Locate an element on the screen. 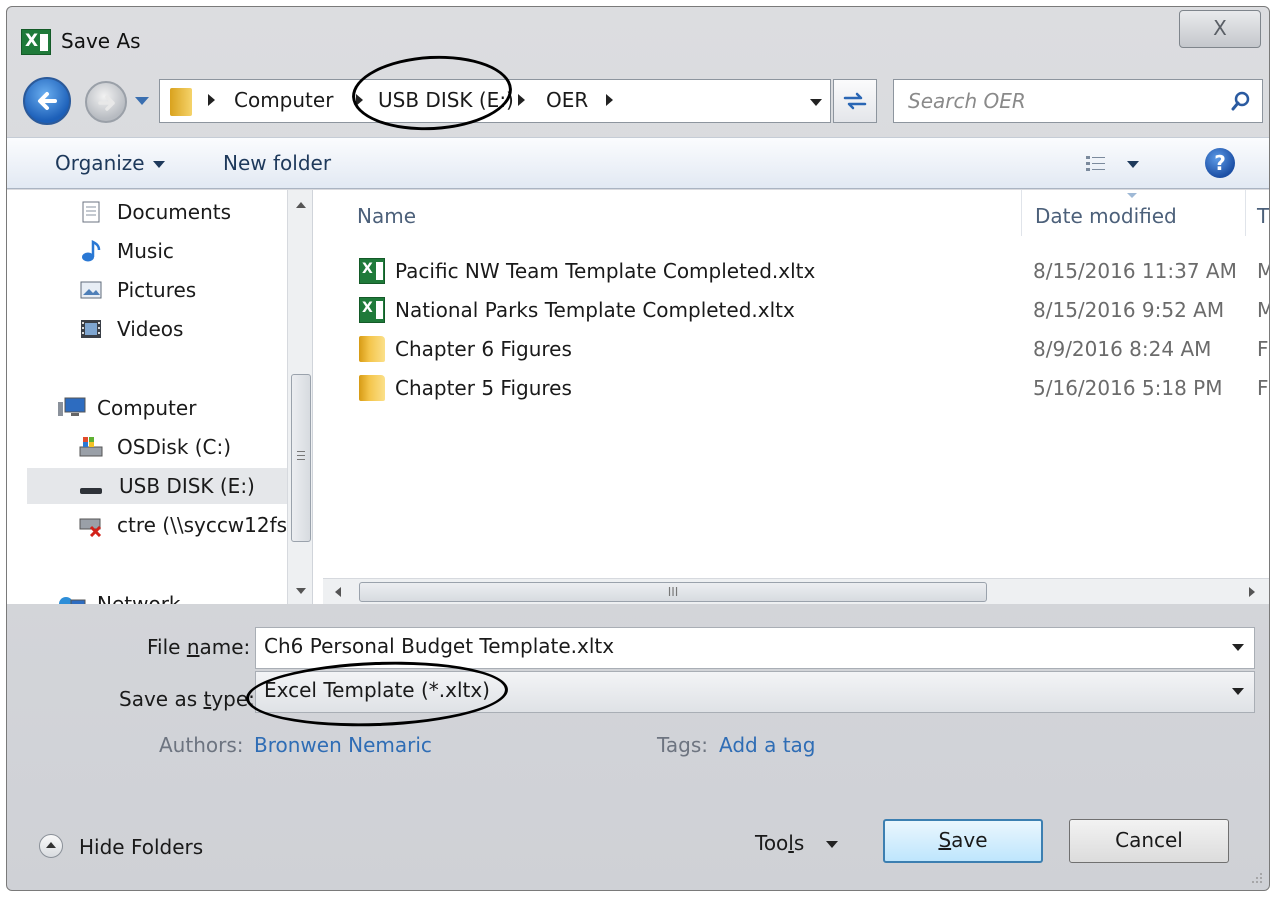 This screenshot has height=897, width=1276. column-header-date-modified: Date modified is located at coordinates (1106, 216).